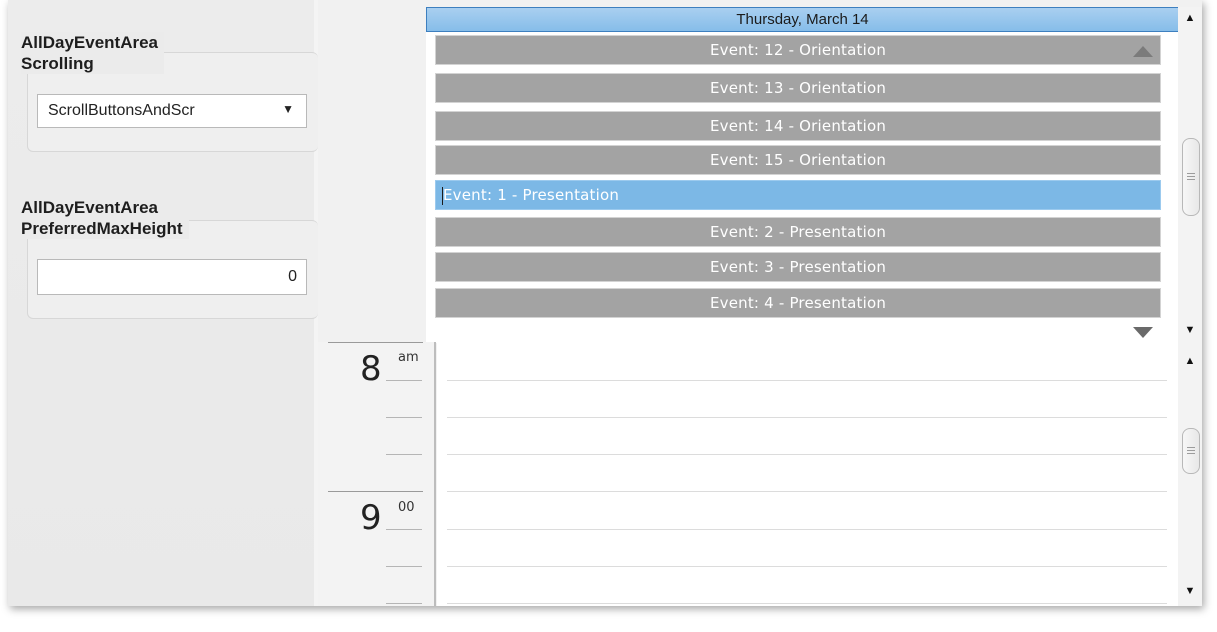  I want to click on event-label: Event: 4 - Presentation, so click(798, 303).